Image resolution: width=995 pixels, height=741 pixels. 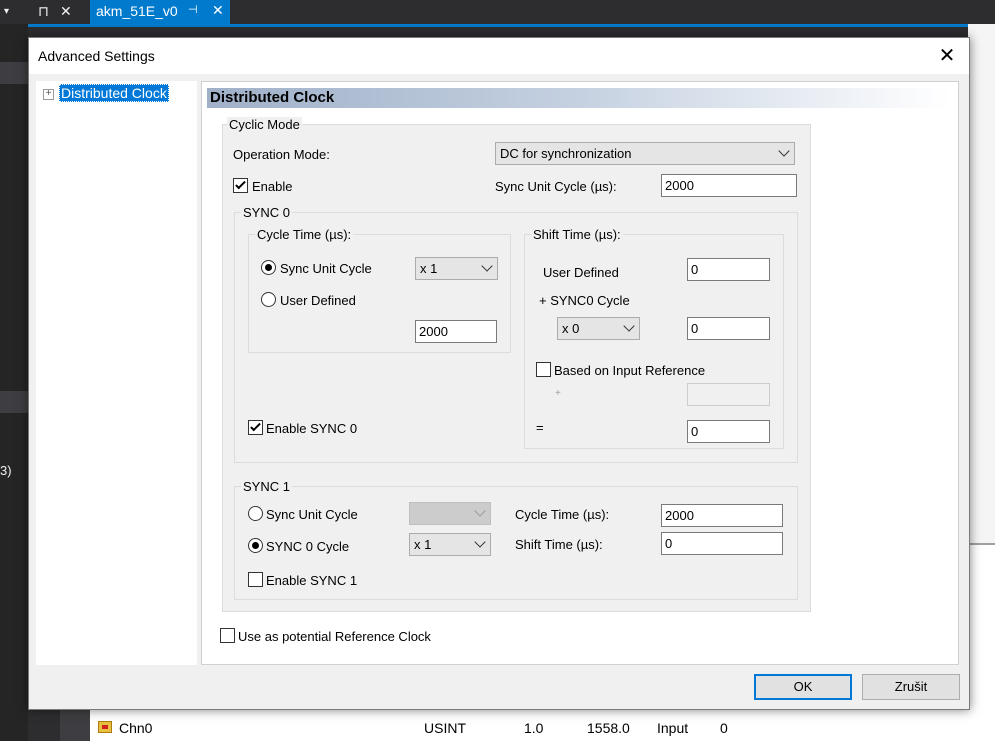 I want to click on sync0-radio-sync-unit-cycle, so click(x=268, y=267).